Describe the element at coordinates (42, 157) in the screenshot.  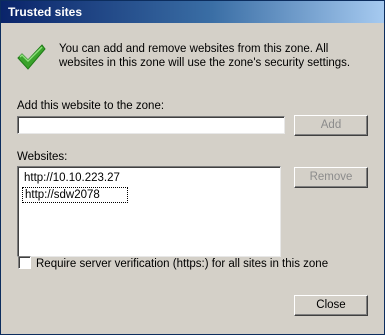
I see `websites-label: Websites:` at that location.